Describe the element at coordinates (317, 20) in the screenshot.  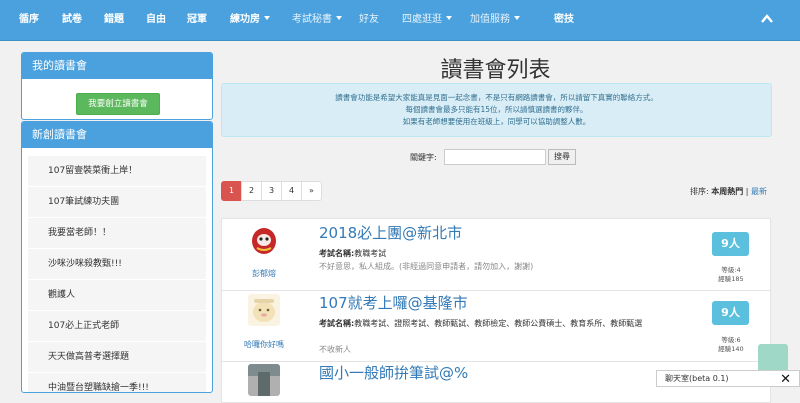
I see `nav-item-exam-secretary: 考試秘書` at that location.